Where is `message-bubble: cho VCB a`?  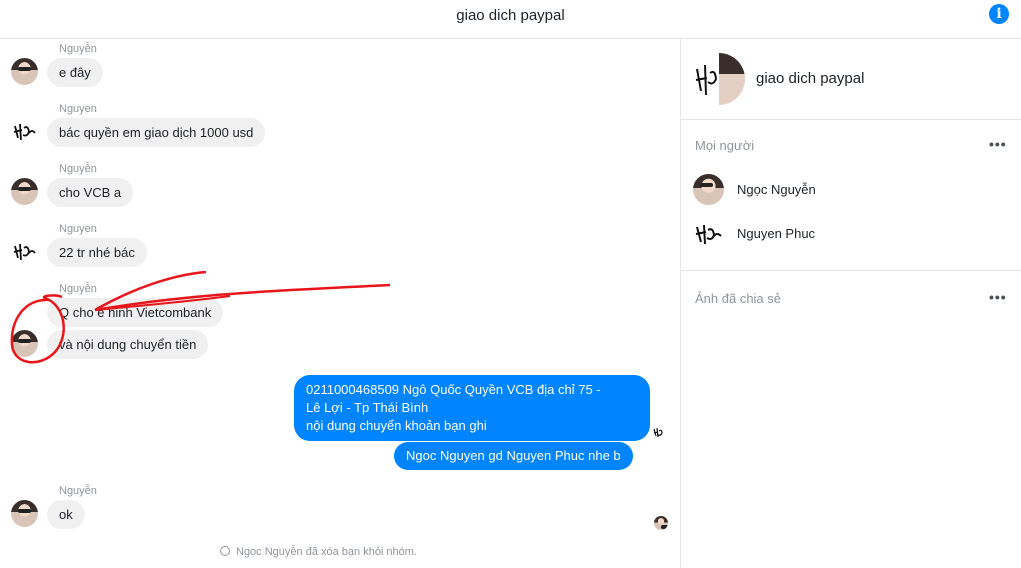
message-bubble: cho VCB a is located at coordinates (90, 192).